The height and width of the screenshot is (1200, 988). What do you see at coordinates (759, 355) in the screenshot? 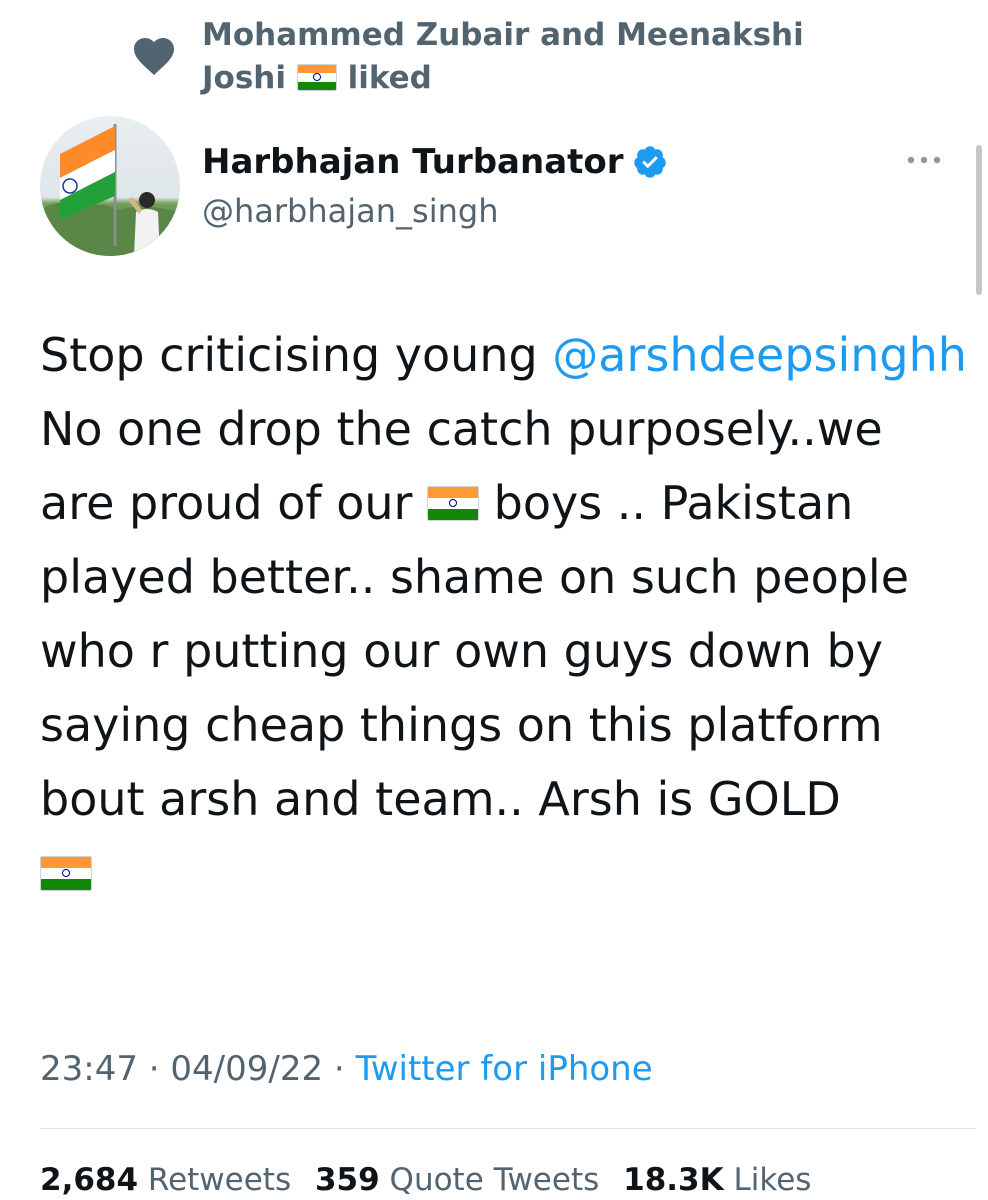
I see `mention-link: @arshdeepsinghh` at bounding box center [759, 355].